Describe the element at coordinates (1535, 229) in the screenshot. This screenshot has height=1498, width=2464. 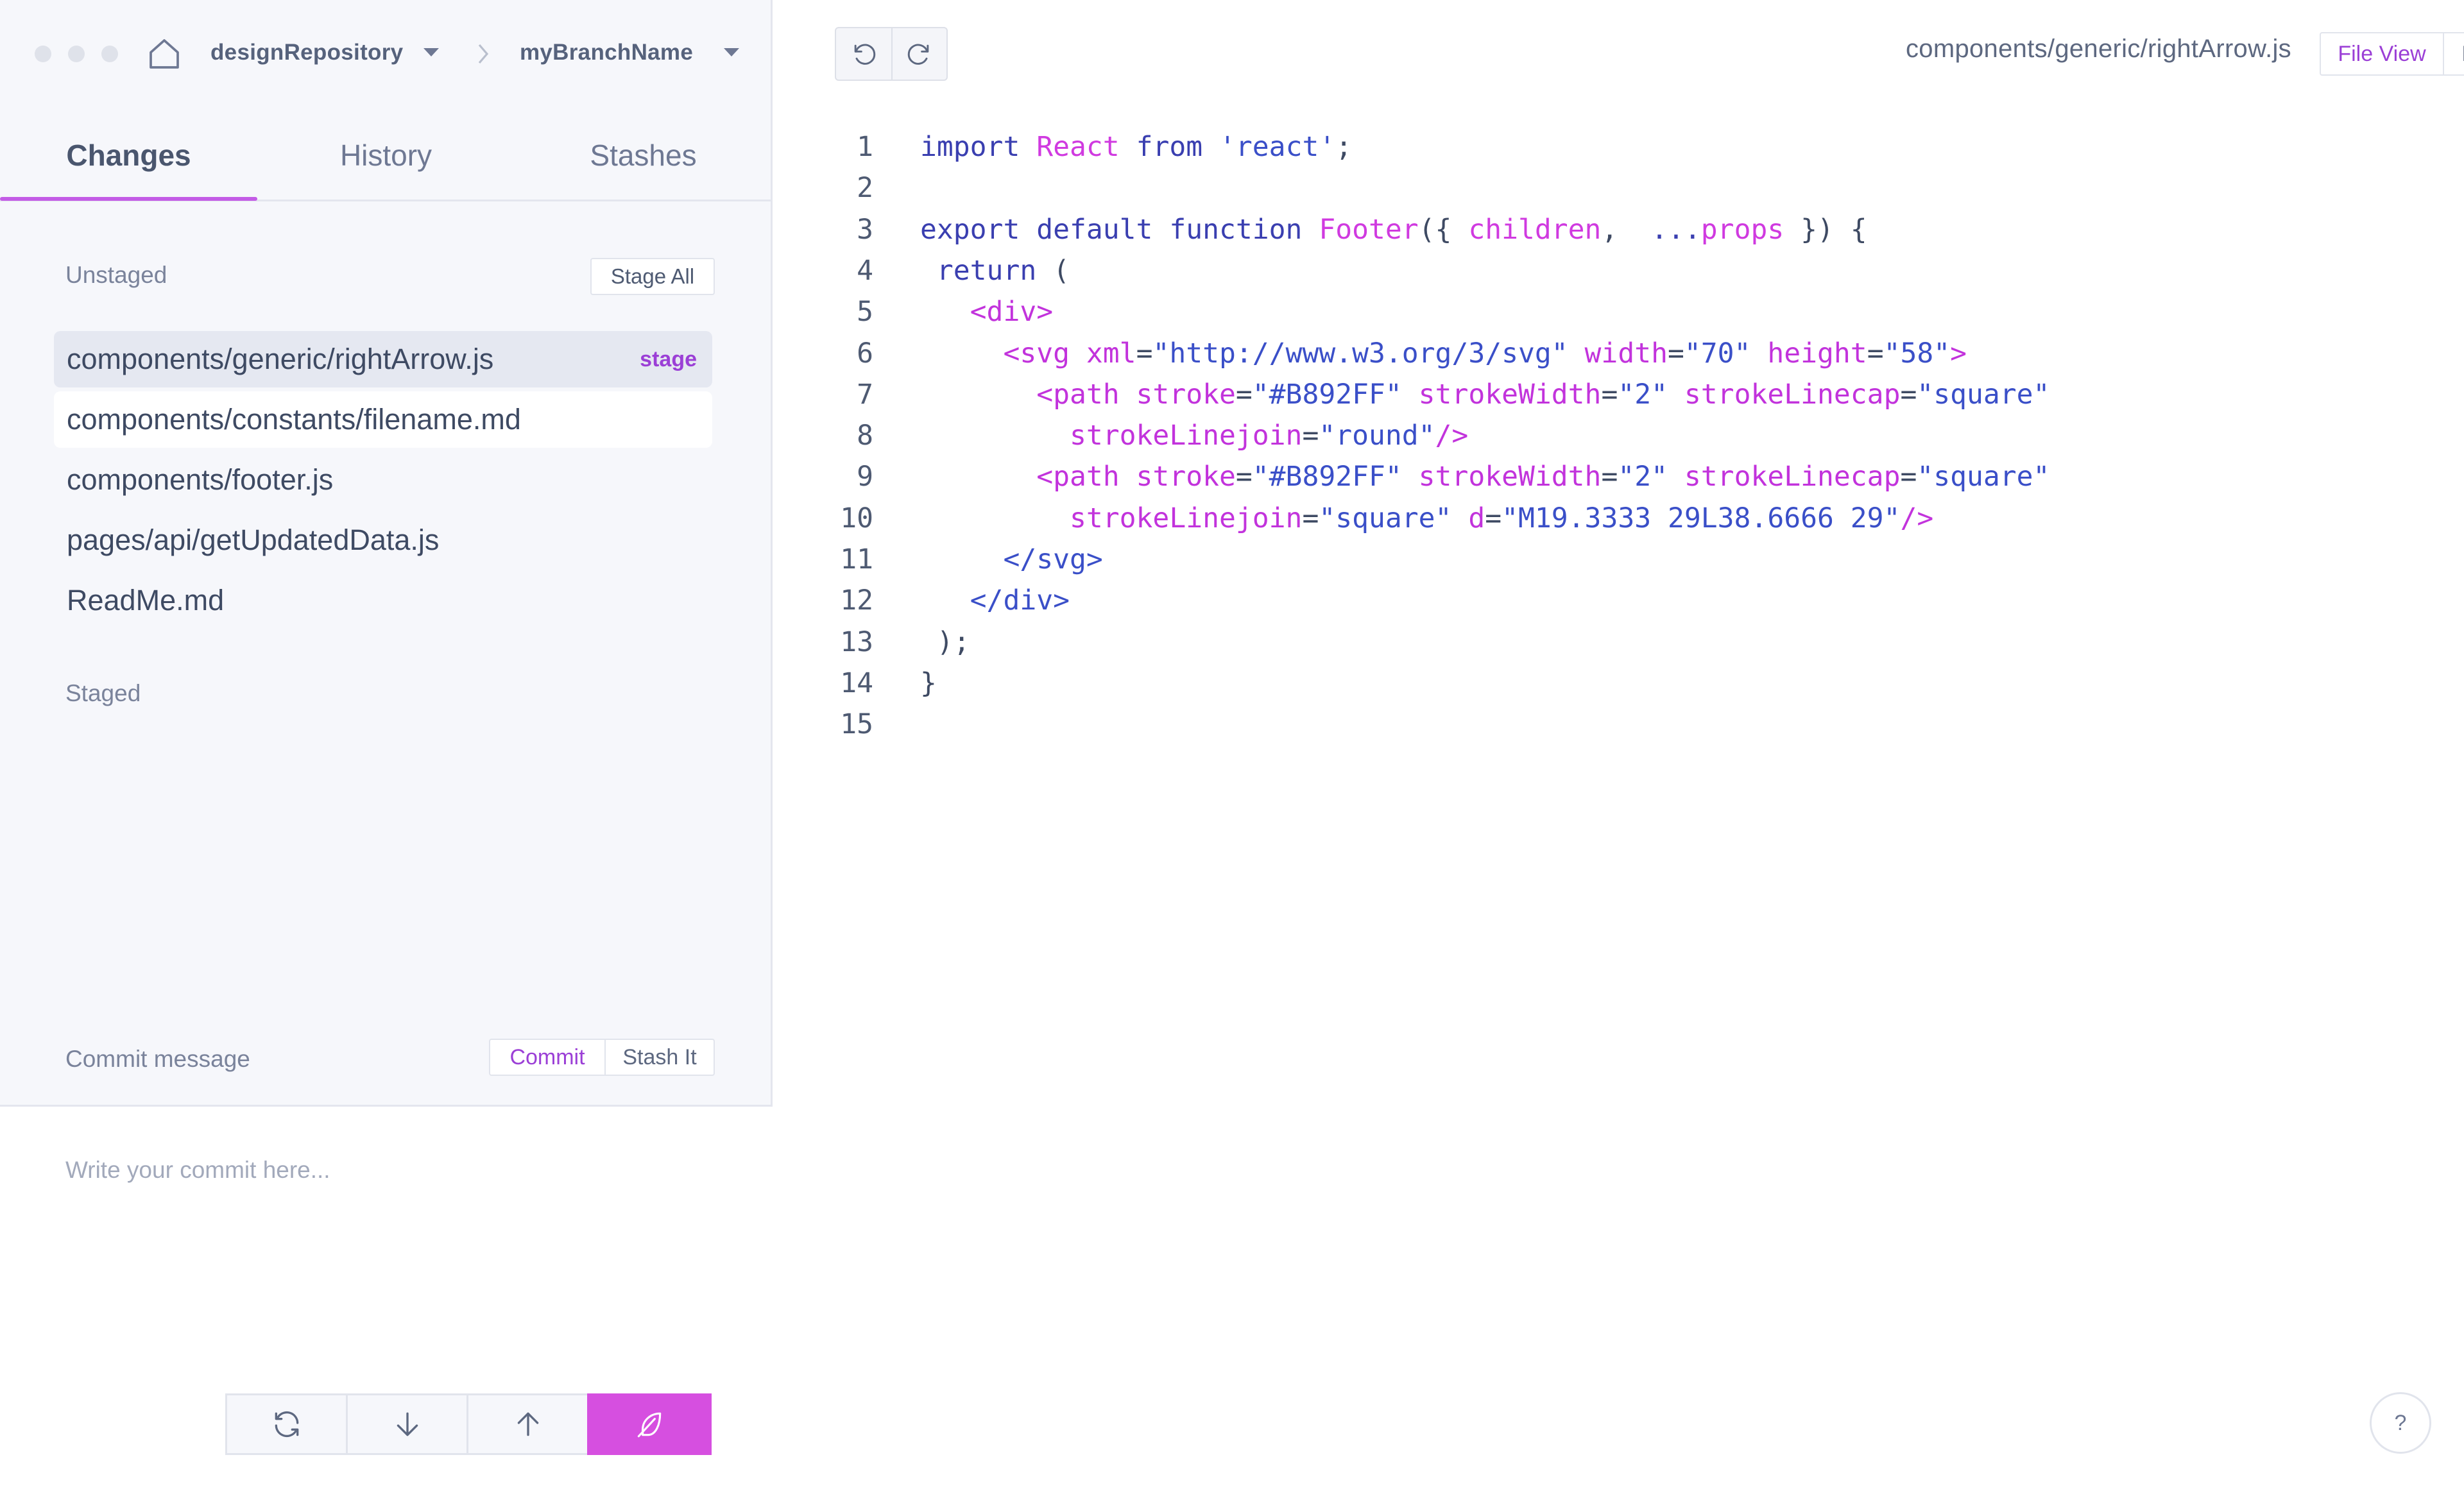
I see `code-token: children` at that location.